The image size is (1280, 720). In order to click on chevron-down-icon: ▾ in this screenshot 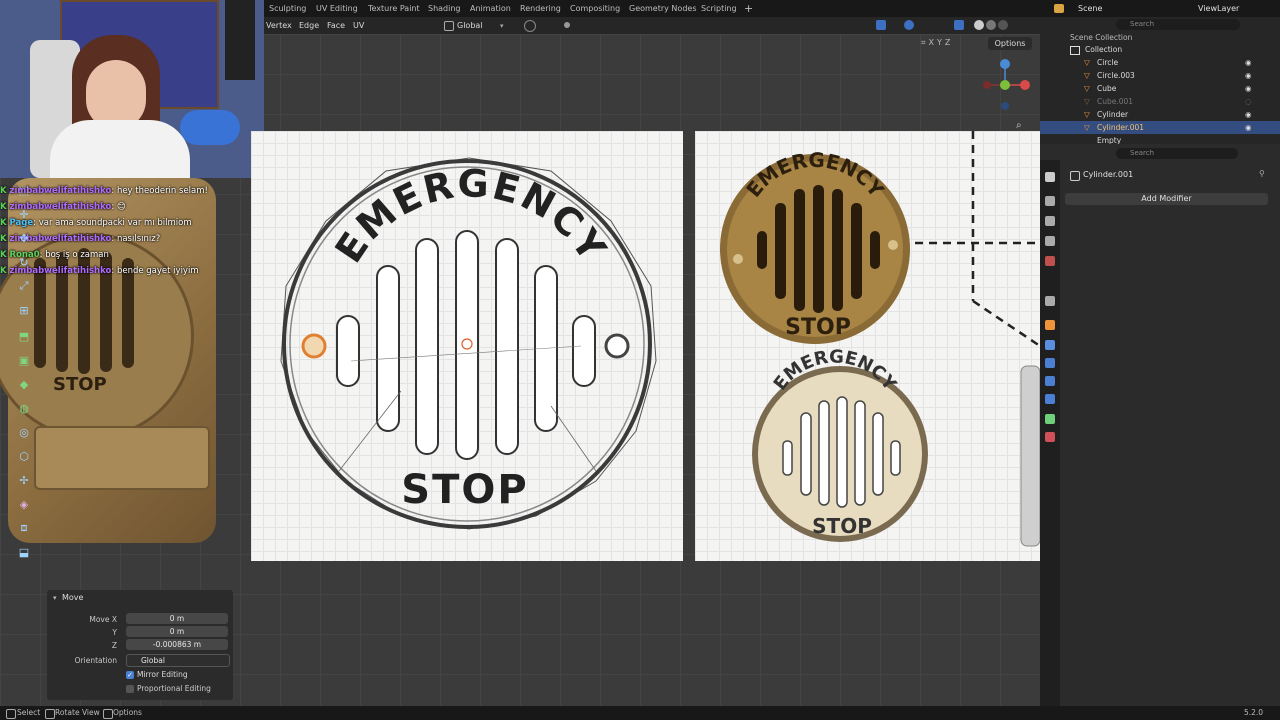, I will do `click(502, 26)`.